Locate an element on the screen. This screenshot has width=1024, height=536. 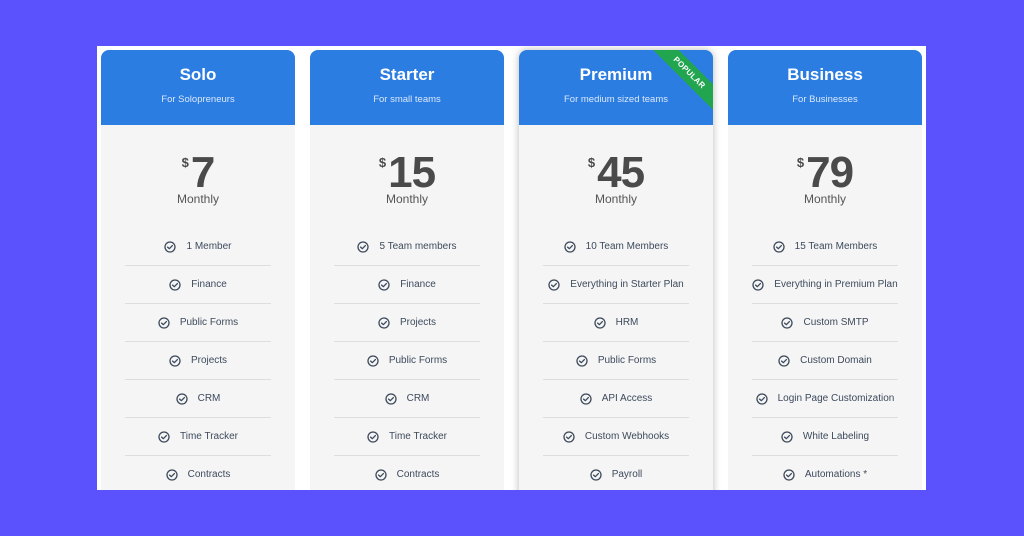
price: $7 is located at coordinates (198, 173).